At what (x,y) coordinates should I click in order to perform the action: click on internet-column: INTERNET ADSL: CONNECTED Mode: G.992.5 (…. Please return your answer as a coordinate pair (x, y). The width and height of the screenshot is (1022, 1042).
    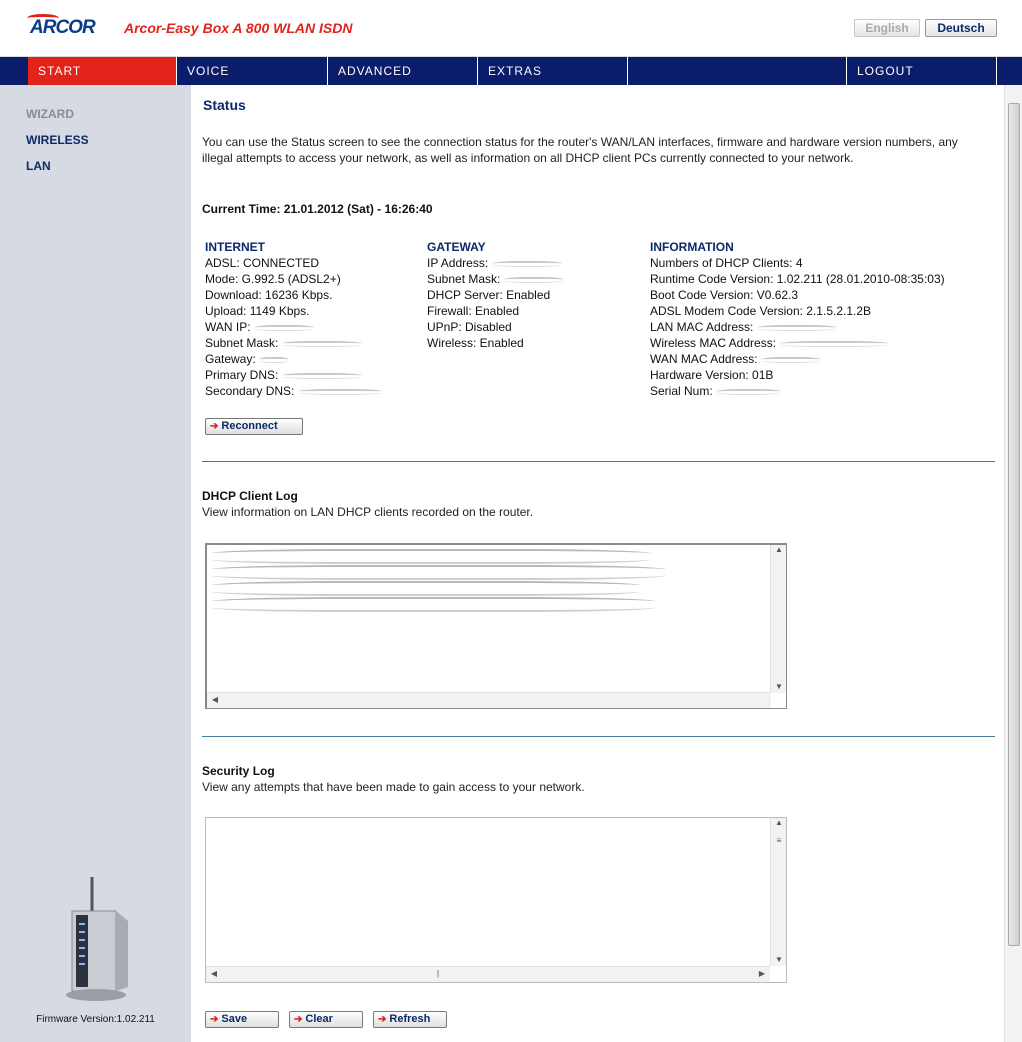
    Looking at the image, I should click on (310, 319).